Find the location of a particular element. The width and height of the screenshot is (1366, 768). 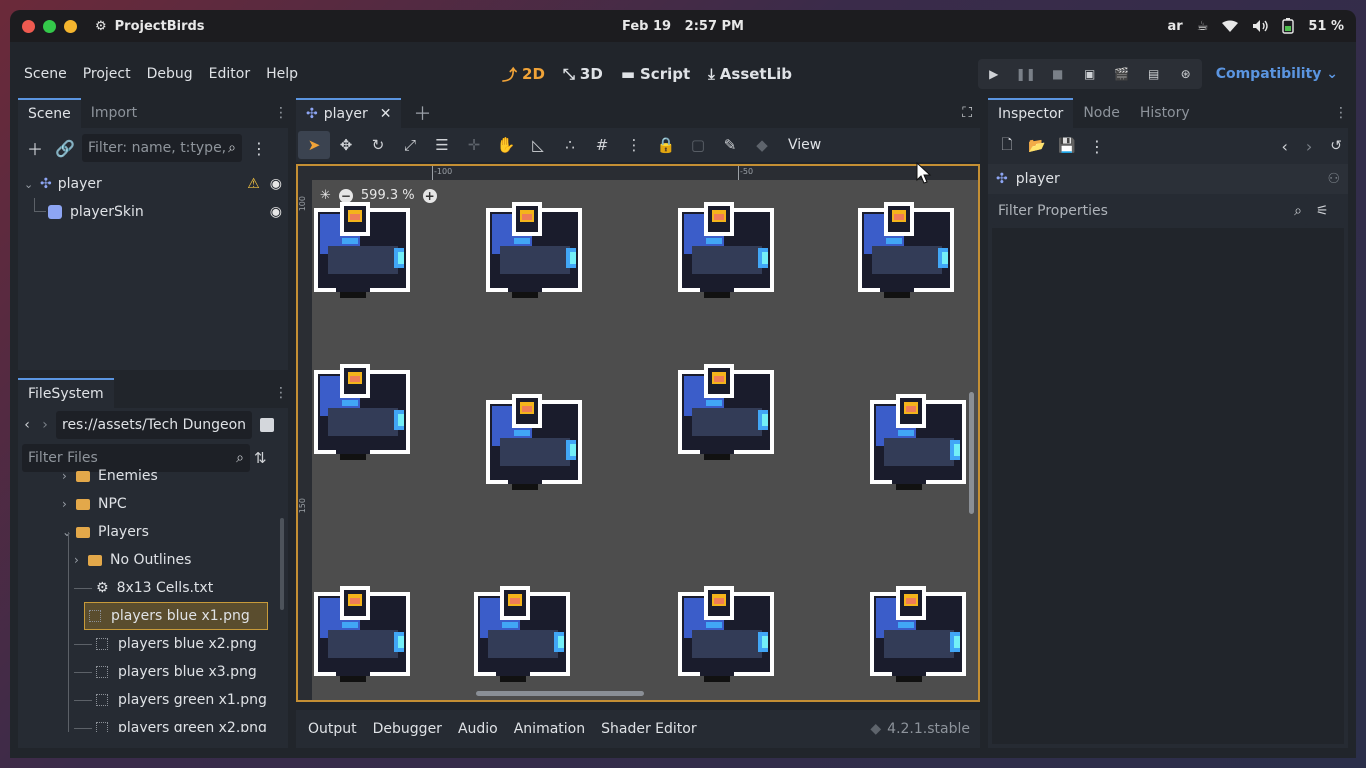

horizontal-scrollbar is located at coordinates (560, 693).